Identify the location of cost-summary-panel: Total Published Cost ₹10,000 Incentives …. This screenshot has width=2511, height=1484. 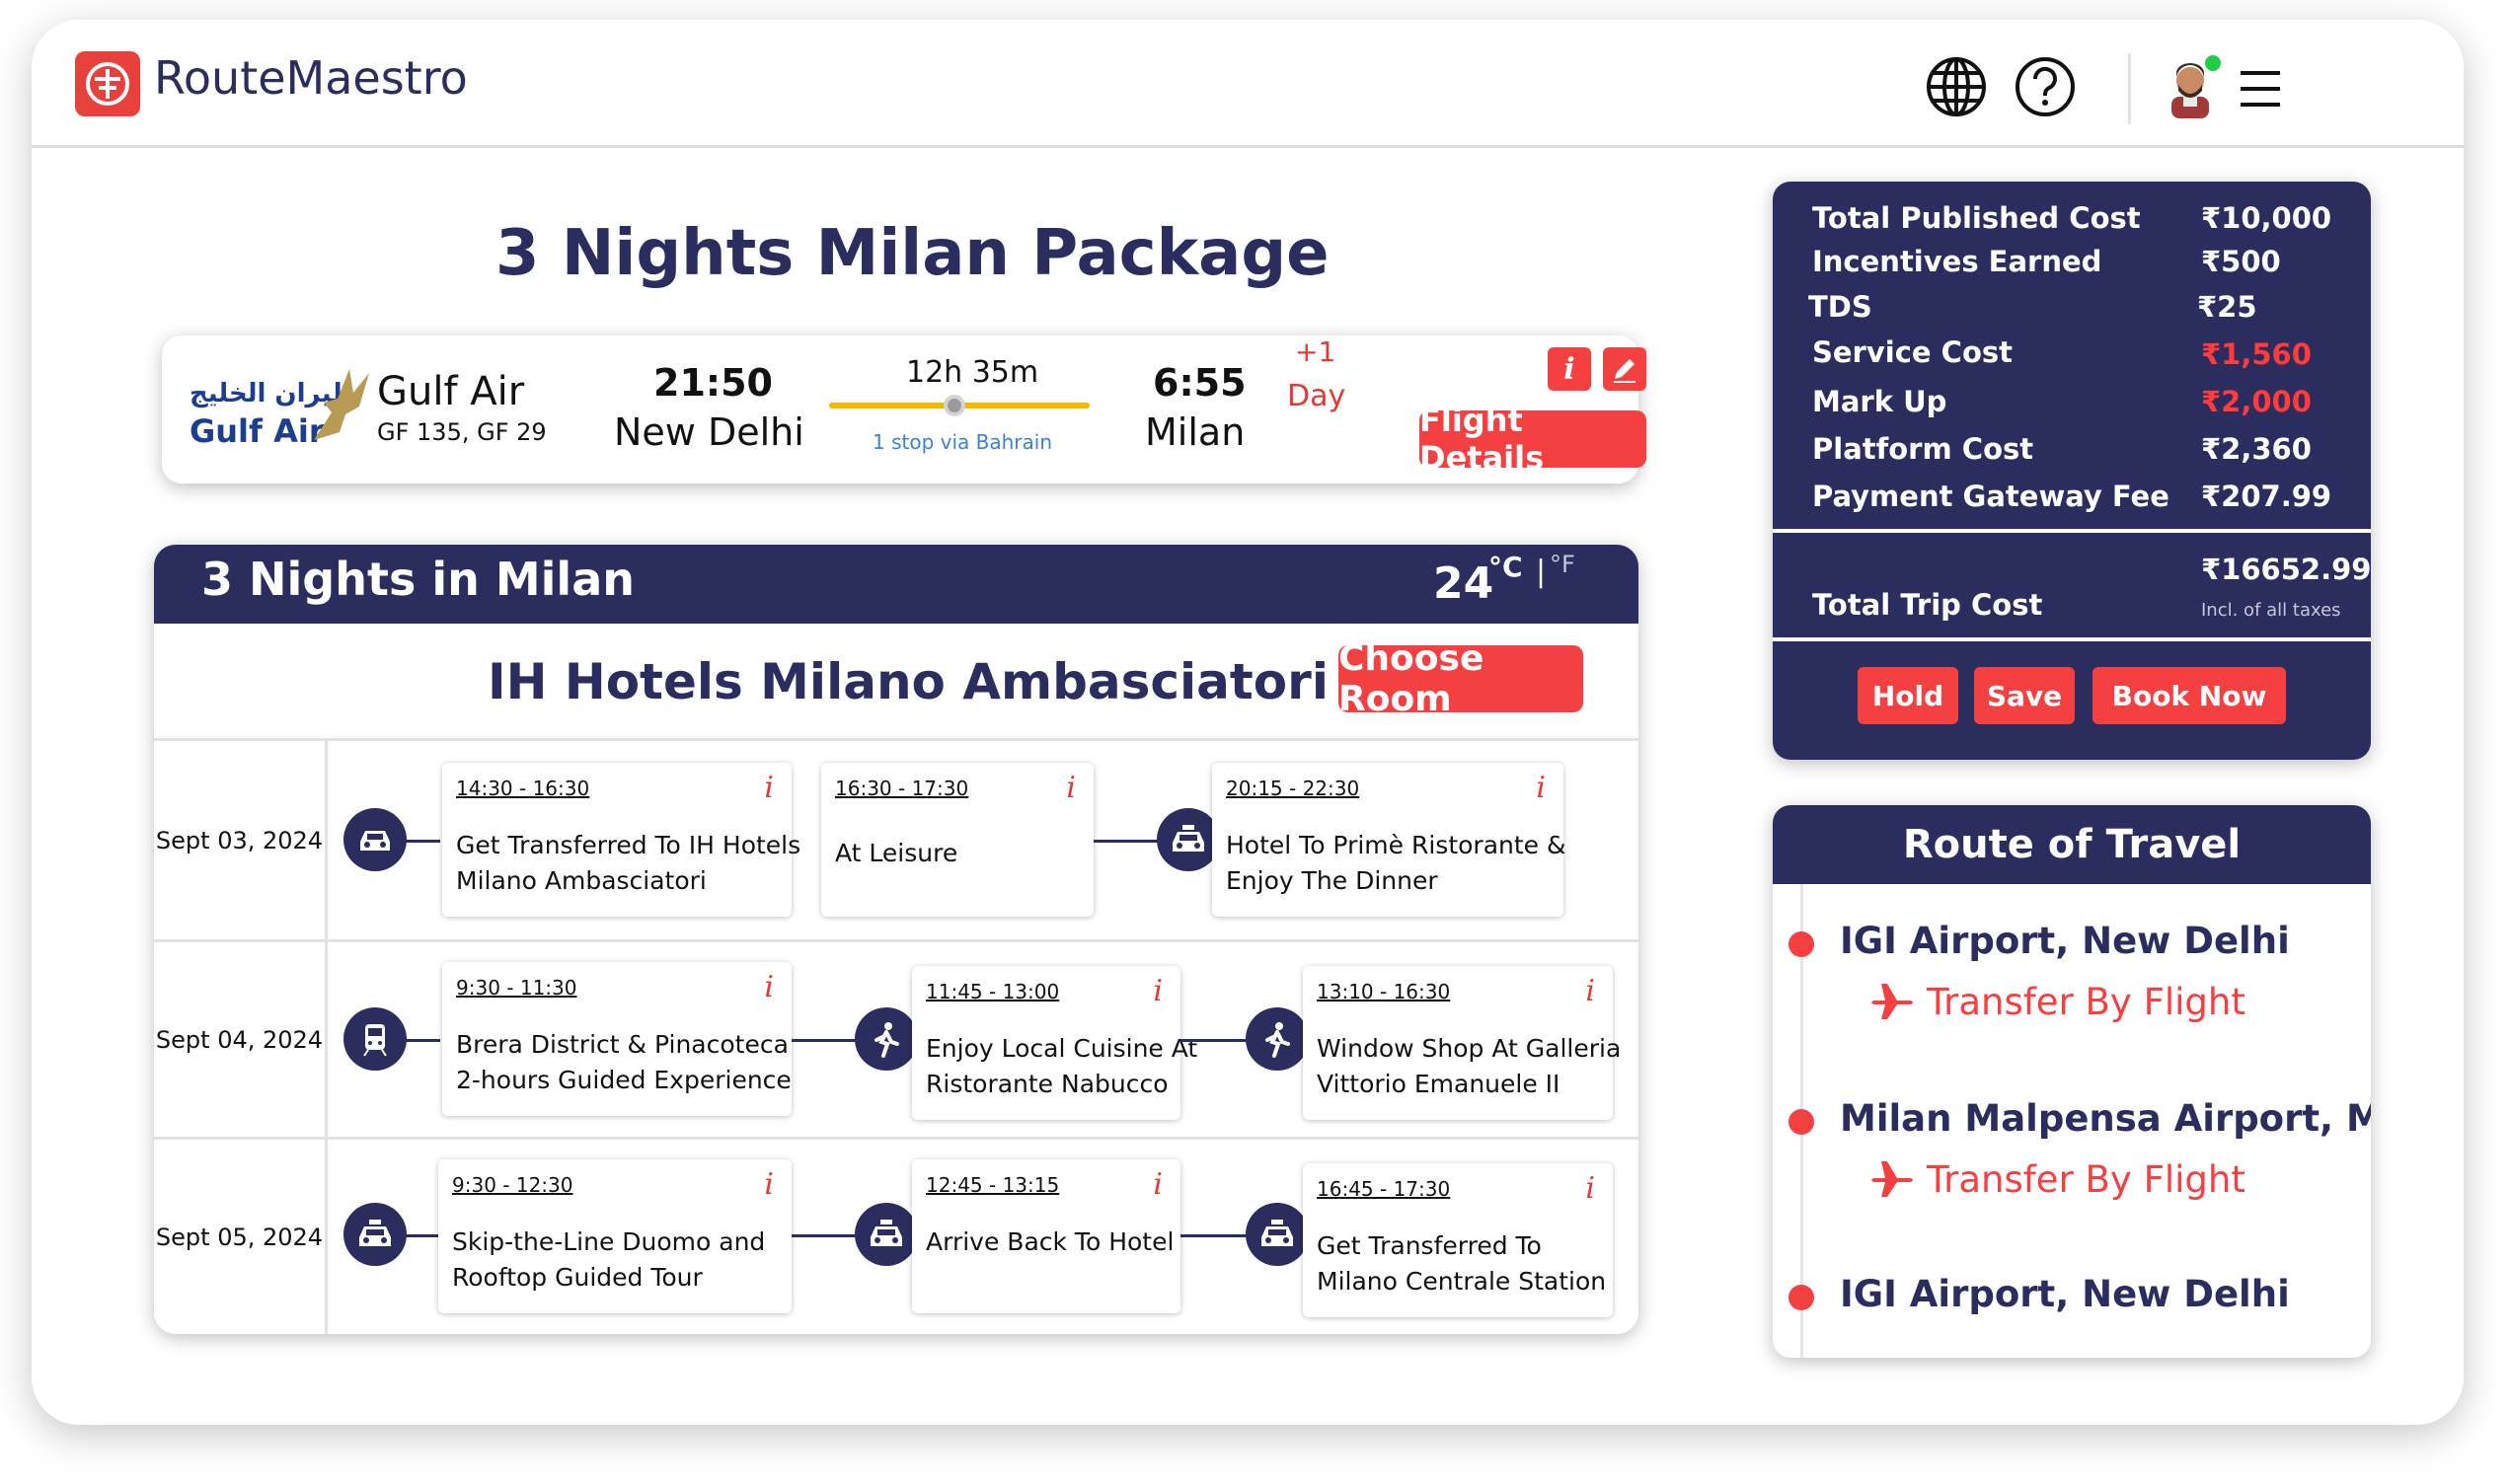
(2072, 471).